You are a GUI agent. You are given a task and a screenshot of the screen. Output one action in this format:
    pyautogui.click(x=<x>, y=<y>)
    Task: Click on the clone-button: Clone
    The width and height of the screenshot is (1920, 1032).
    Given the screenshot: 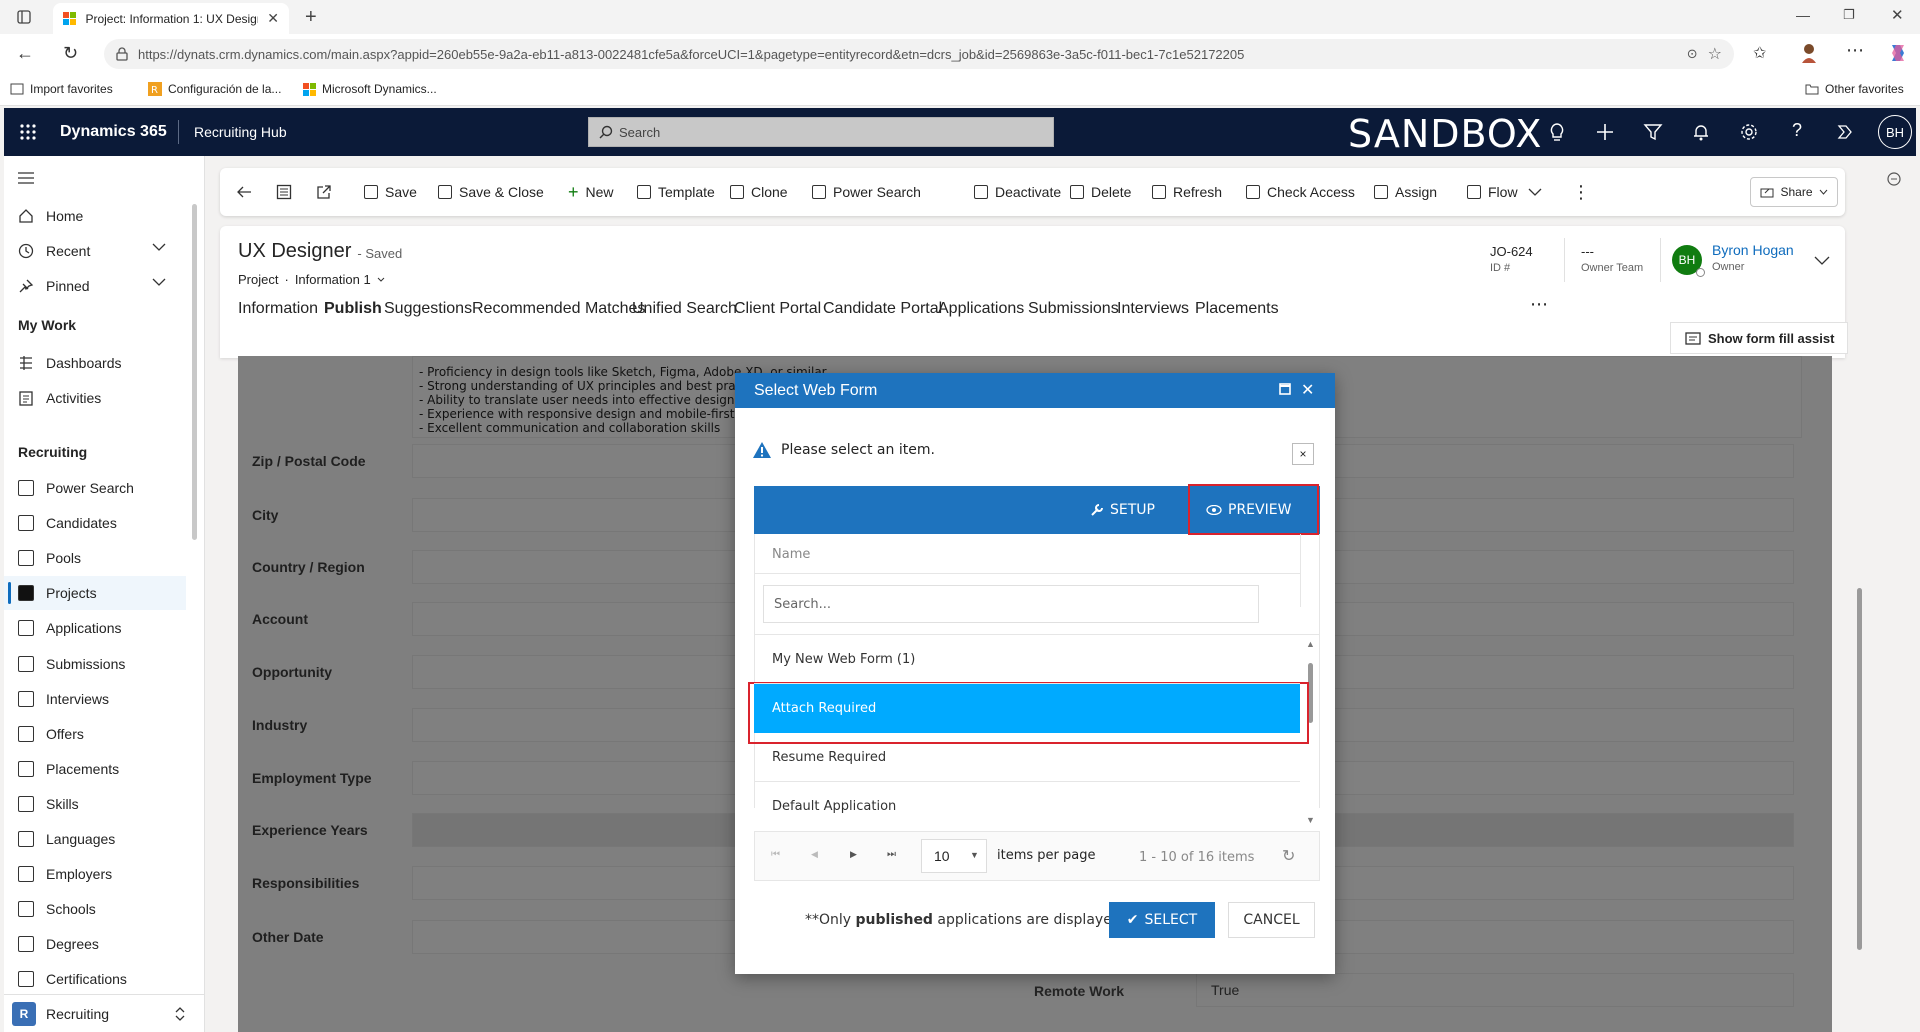 What is the action you would take?
    pyautogui.click(x=759, y=192)
    